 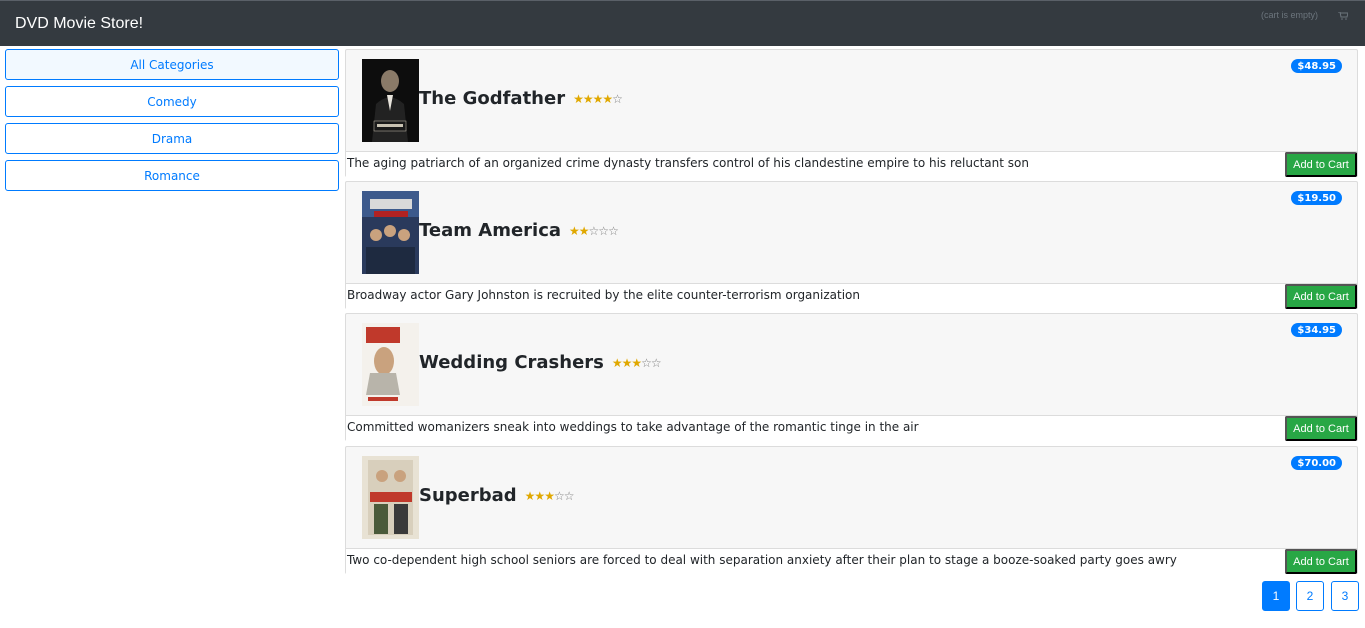 I want to click on cart-status: (cart is empty), so click(x=1289, y=15).